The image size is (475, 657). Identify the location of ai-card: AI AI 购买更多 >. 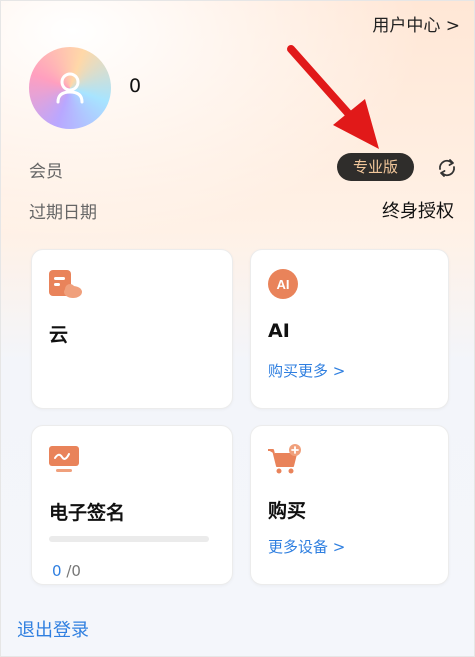
(349, 329).